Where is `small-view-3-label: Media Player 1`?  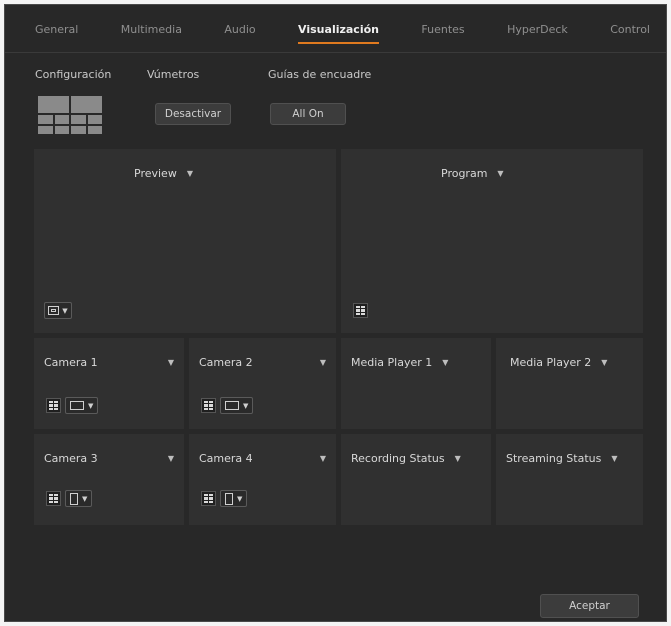
small-view-3-label: Media Player 1 is located at coordinates (392, 362).